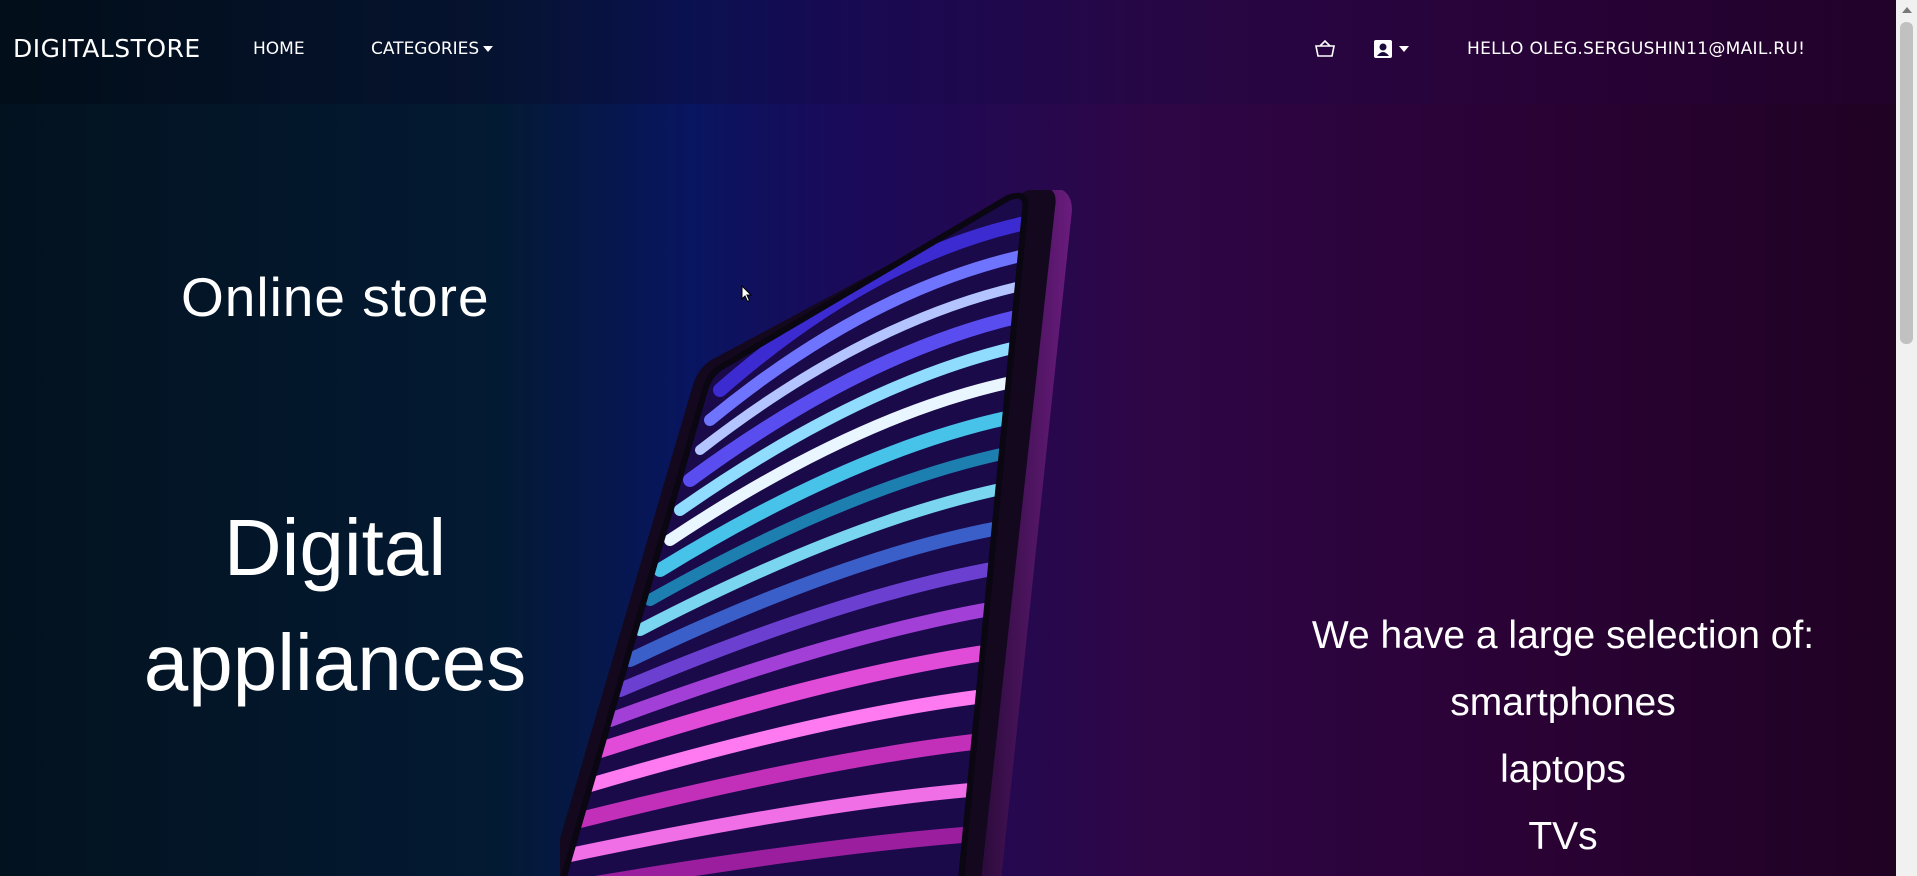  Describe the element at coordinates (107, 48) in the screenshot. I see `brand-logo-link: DIGITALSTORE` at that location.